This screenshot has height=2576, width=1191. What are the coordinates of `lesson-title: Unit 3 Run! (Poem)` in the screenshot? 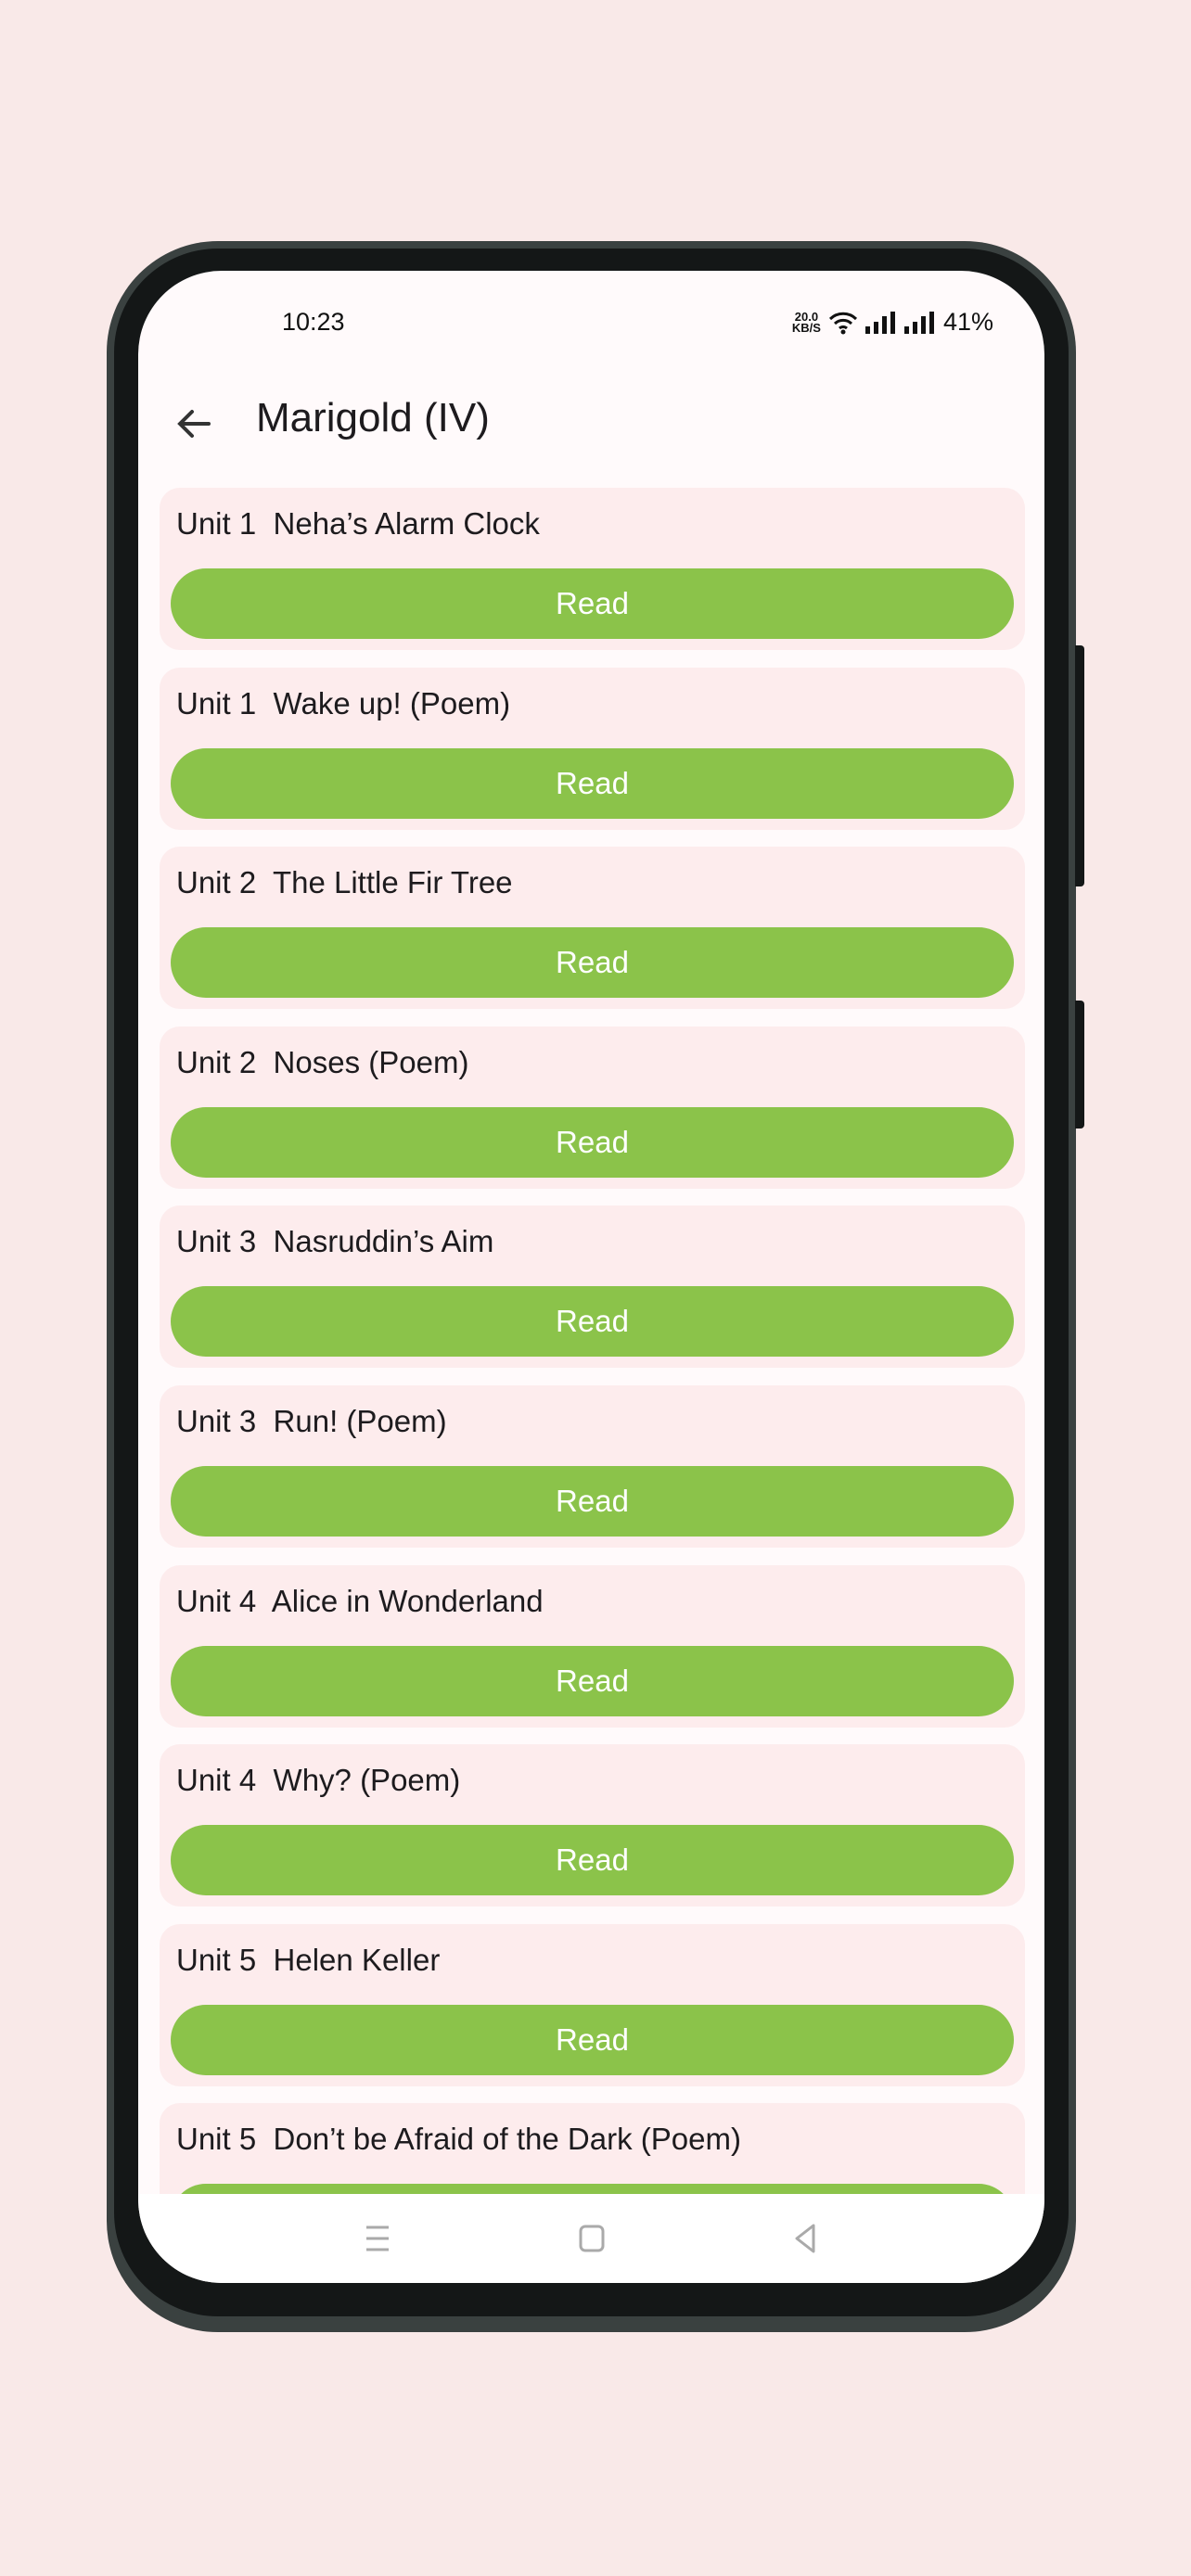 It's located at (311, 1420).